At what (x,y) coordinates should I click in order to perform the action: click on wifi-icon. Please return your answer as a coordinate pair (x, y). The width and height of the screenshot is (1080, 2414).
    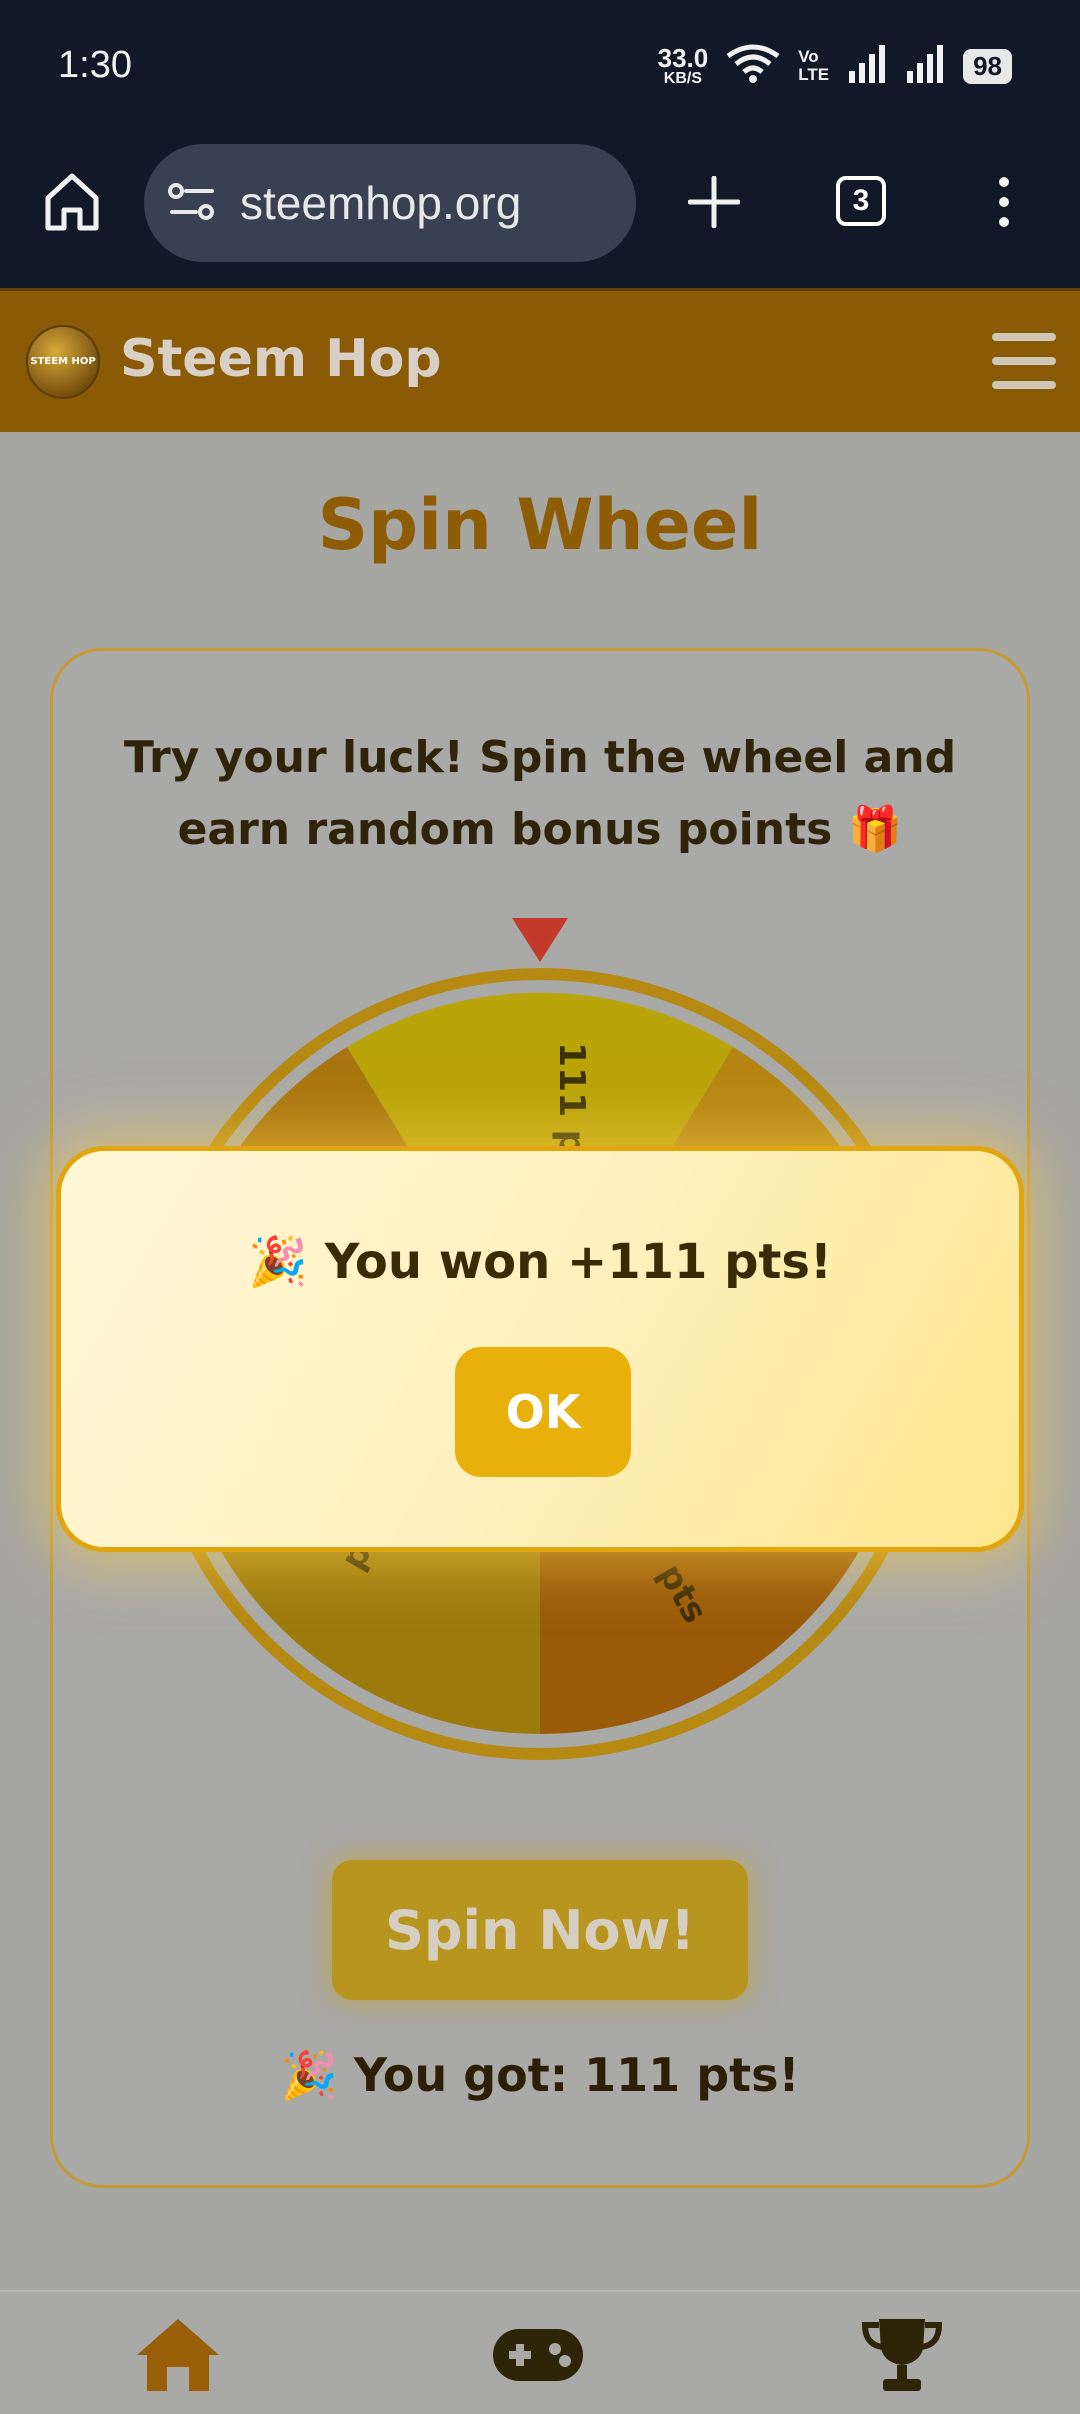
    Looking at the image, I should click on (753, 66).